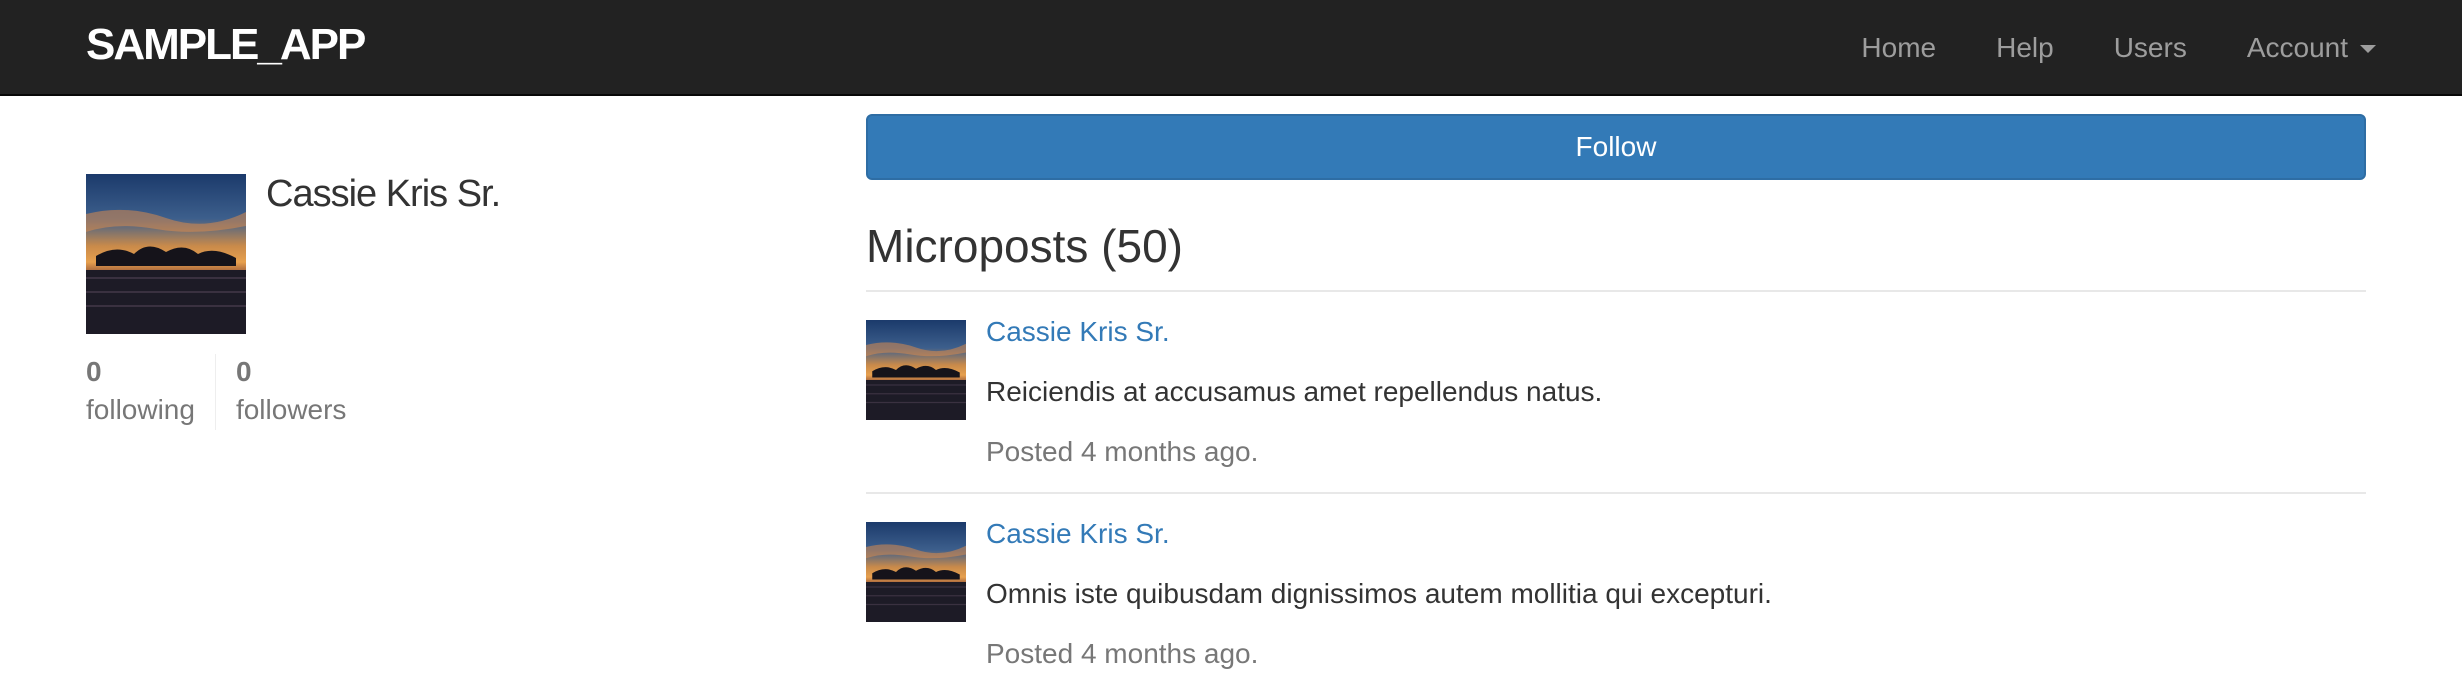 The height and width of the screenshot is (694, 2462). I want to click on following-stat: 0 following, so click(151, 392).